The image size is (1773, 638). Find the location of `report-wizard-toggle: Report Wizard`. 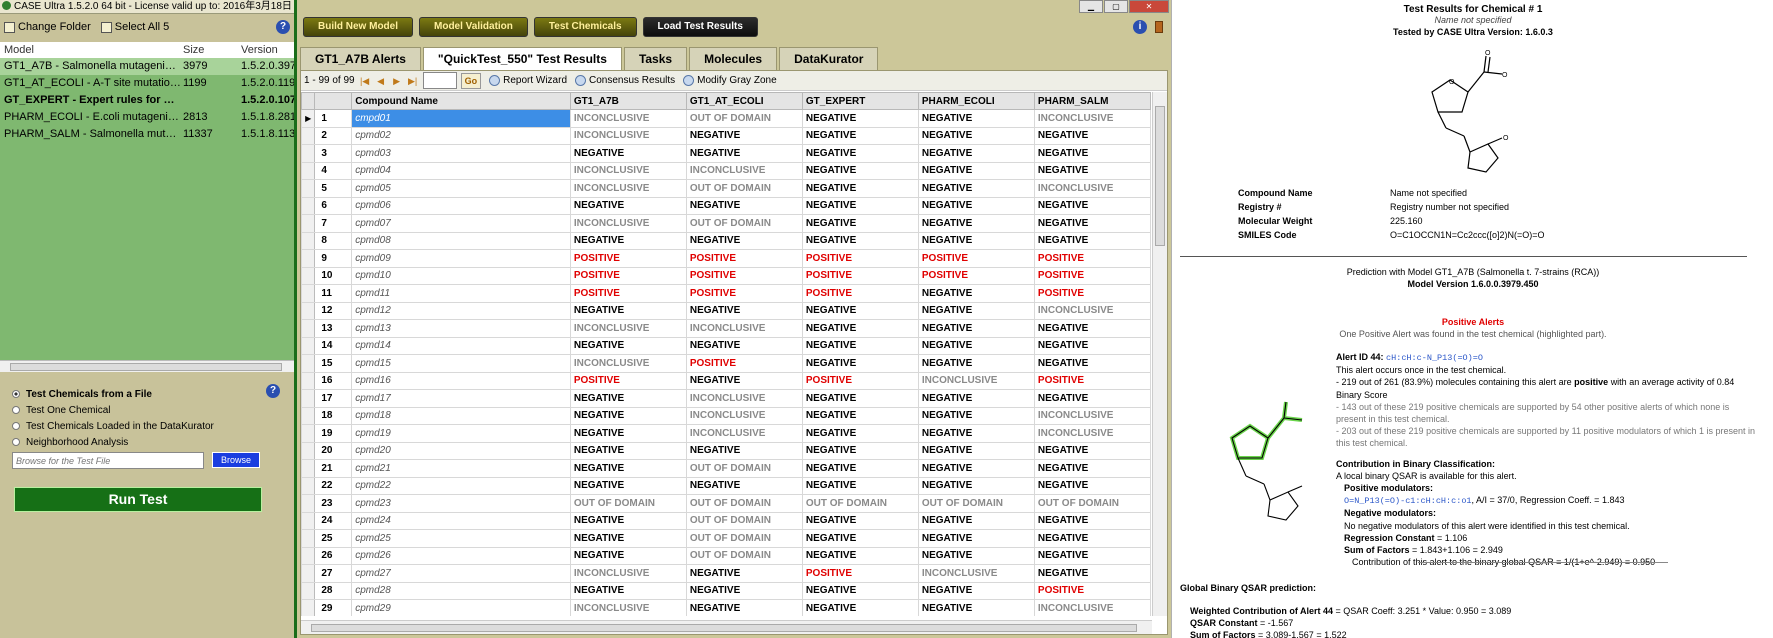

report-wizard-toggle: Report Wizard is located at coordinates (528, 80).